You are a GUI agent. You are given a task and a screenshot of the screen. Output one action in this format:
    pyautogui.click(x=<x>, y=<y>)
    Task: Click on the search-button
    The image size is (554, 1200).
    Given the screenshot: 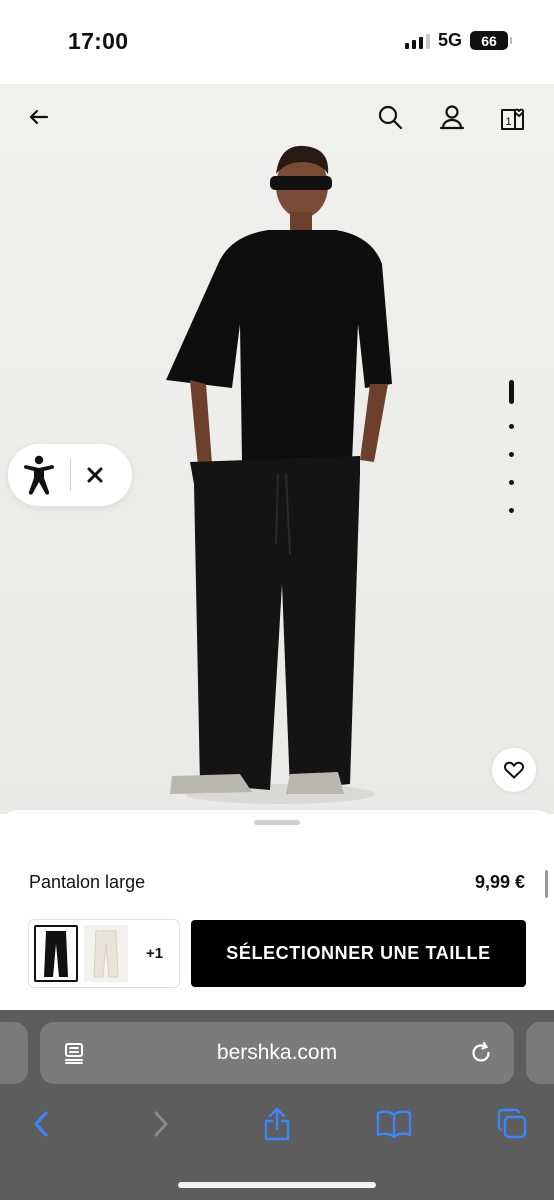 What is the action you would take?
    pyautogui.click(x=390, y=117)
    